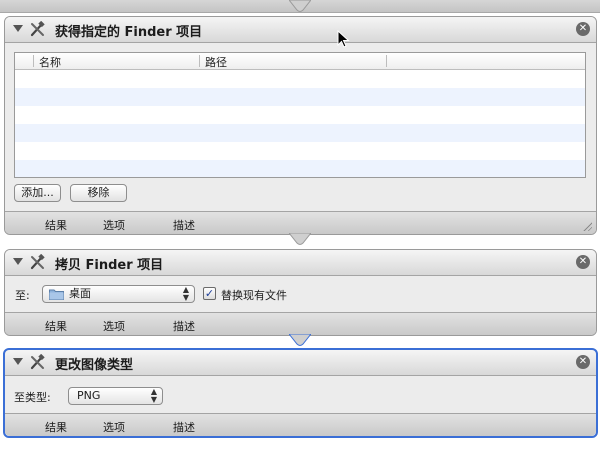  What do you see at coordinates (300, 30) in the screenshot?
I see `action-titlebar: 获得指定的 Finder 项目 ✕` at bounding box center [300, 30].